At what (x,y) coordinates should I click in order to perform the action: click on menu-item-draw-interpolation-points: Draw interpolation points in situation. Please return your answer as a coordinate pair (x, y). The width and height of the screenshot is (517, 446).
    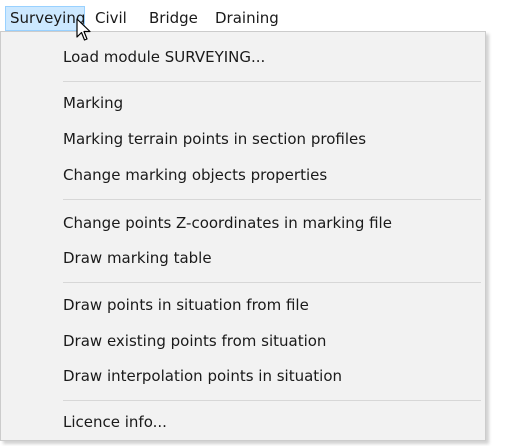
    Looking at the image, I should click on (243, 376).